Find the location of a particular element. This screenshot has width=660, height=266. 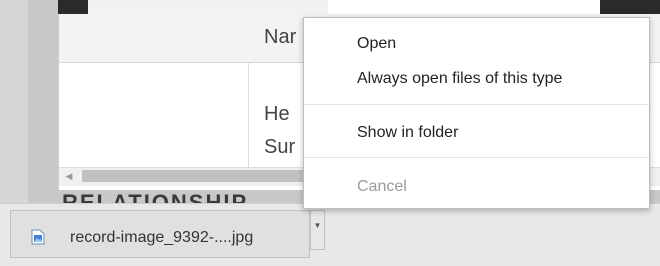

menu-item-show-in-folder: Show in folder is located at coordinates (407, 133).